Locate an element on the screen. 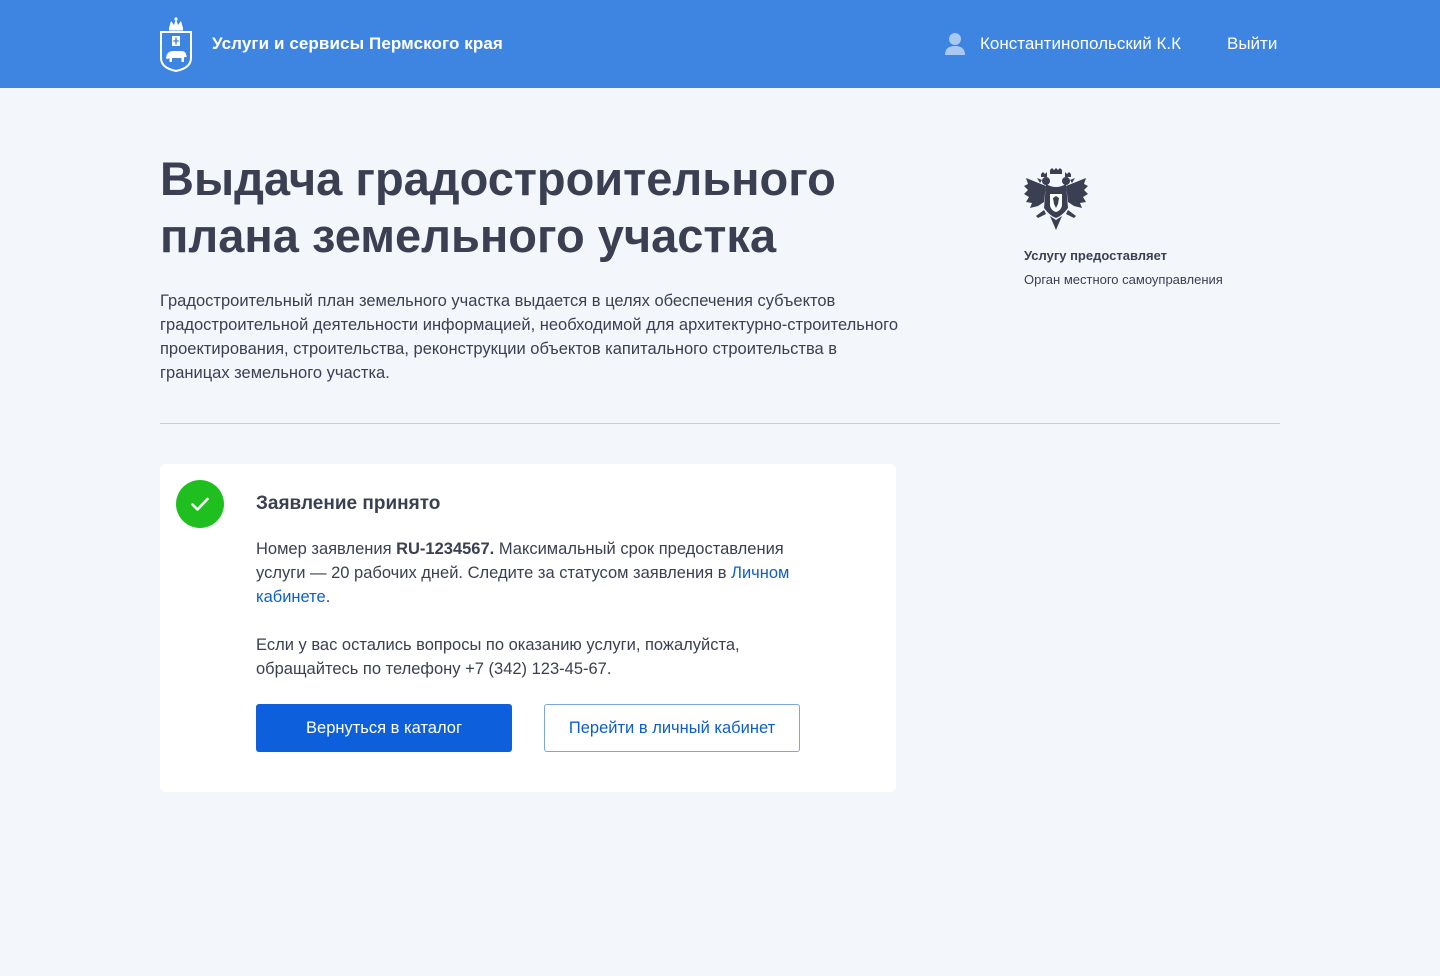  logout-link: Выйти is located at coordinates (1252, 44).